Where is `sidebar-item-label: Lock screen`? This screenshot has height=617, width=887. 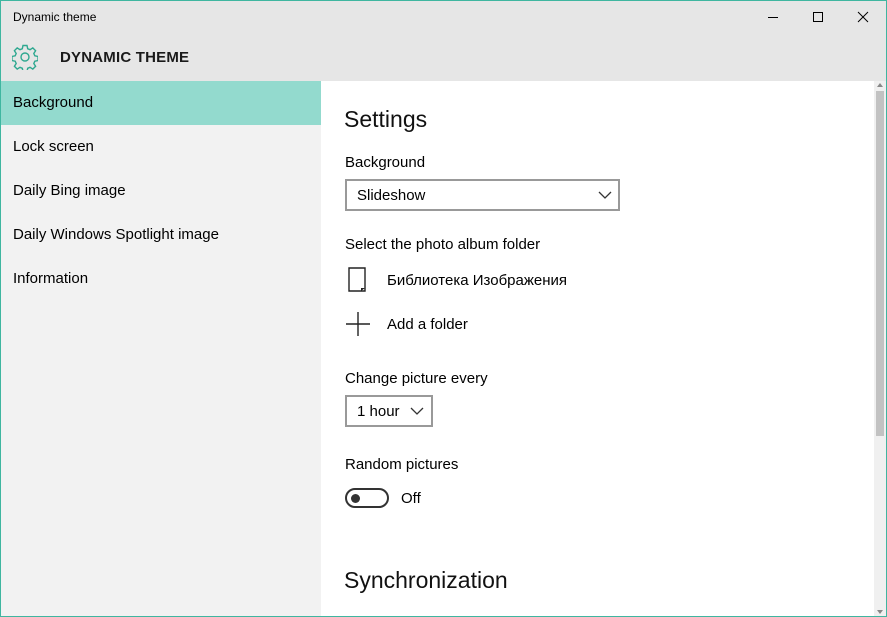
sidebar-item-label: Lock screen is located at coordinates (53, 146).